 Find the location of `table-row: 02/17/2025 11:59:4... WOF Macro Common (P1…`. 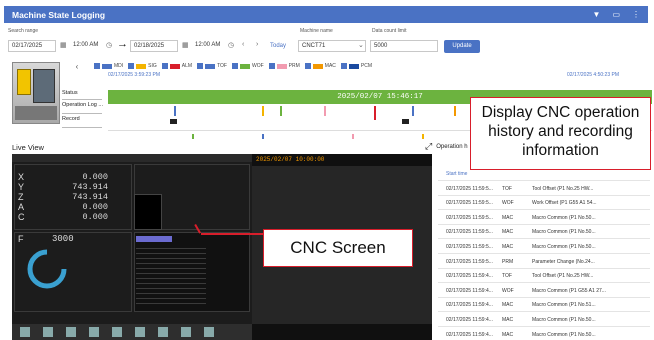

table-row: 02/17/2025 11:59:4... WOF Macro Common (P1… is located at coordinates (544, 290).